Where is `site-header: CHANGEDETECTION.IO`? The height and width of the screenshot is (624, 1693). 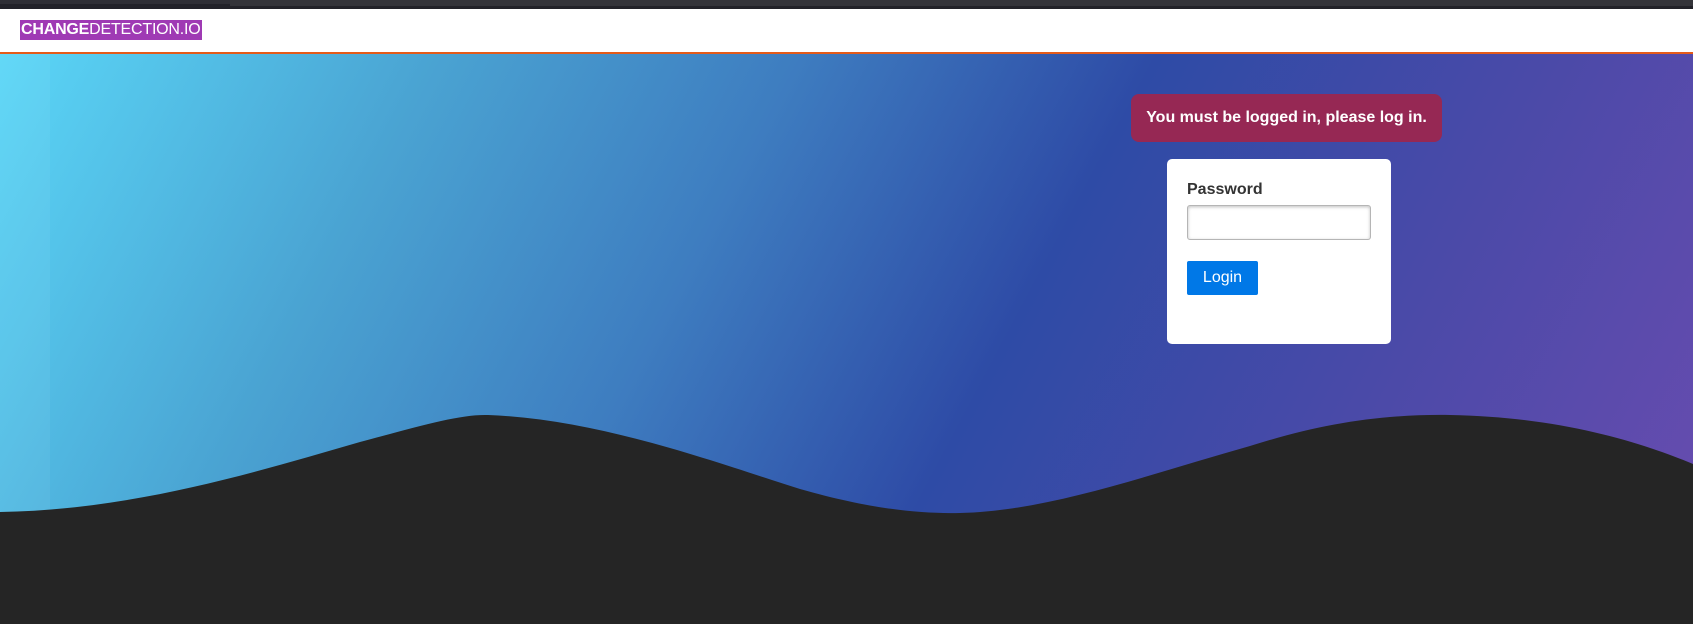
site-header: CHANGEDETECTION.IO is located at coordinates (846, 31).